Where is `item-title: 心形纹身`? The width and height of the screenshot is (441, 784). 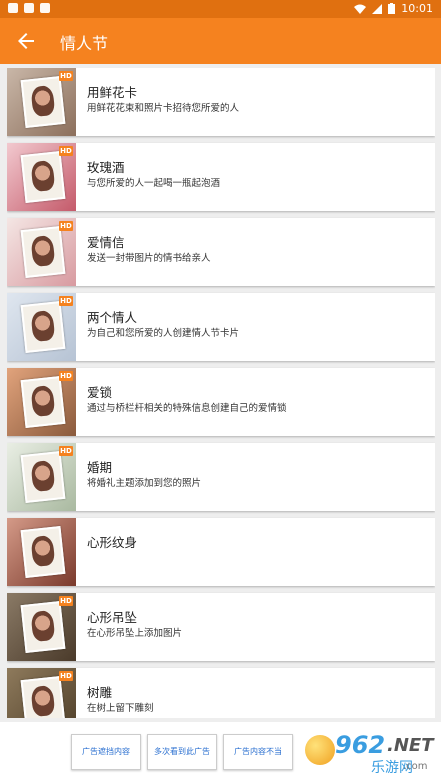 item-title: 心形纹身 is located at coordinates (112, 542).